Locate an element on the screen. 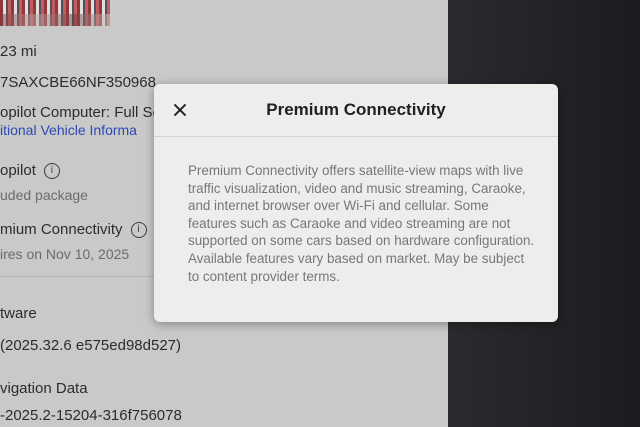  vin-value: 7SAXCBE66NF350968 is located at coordinates (78, 82).